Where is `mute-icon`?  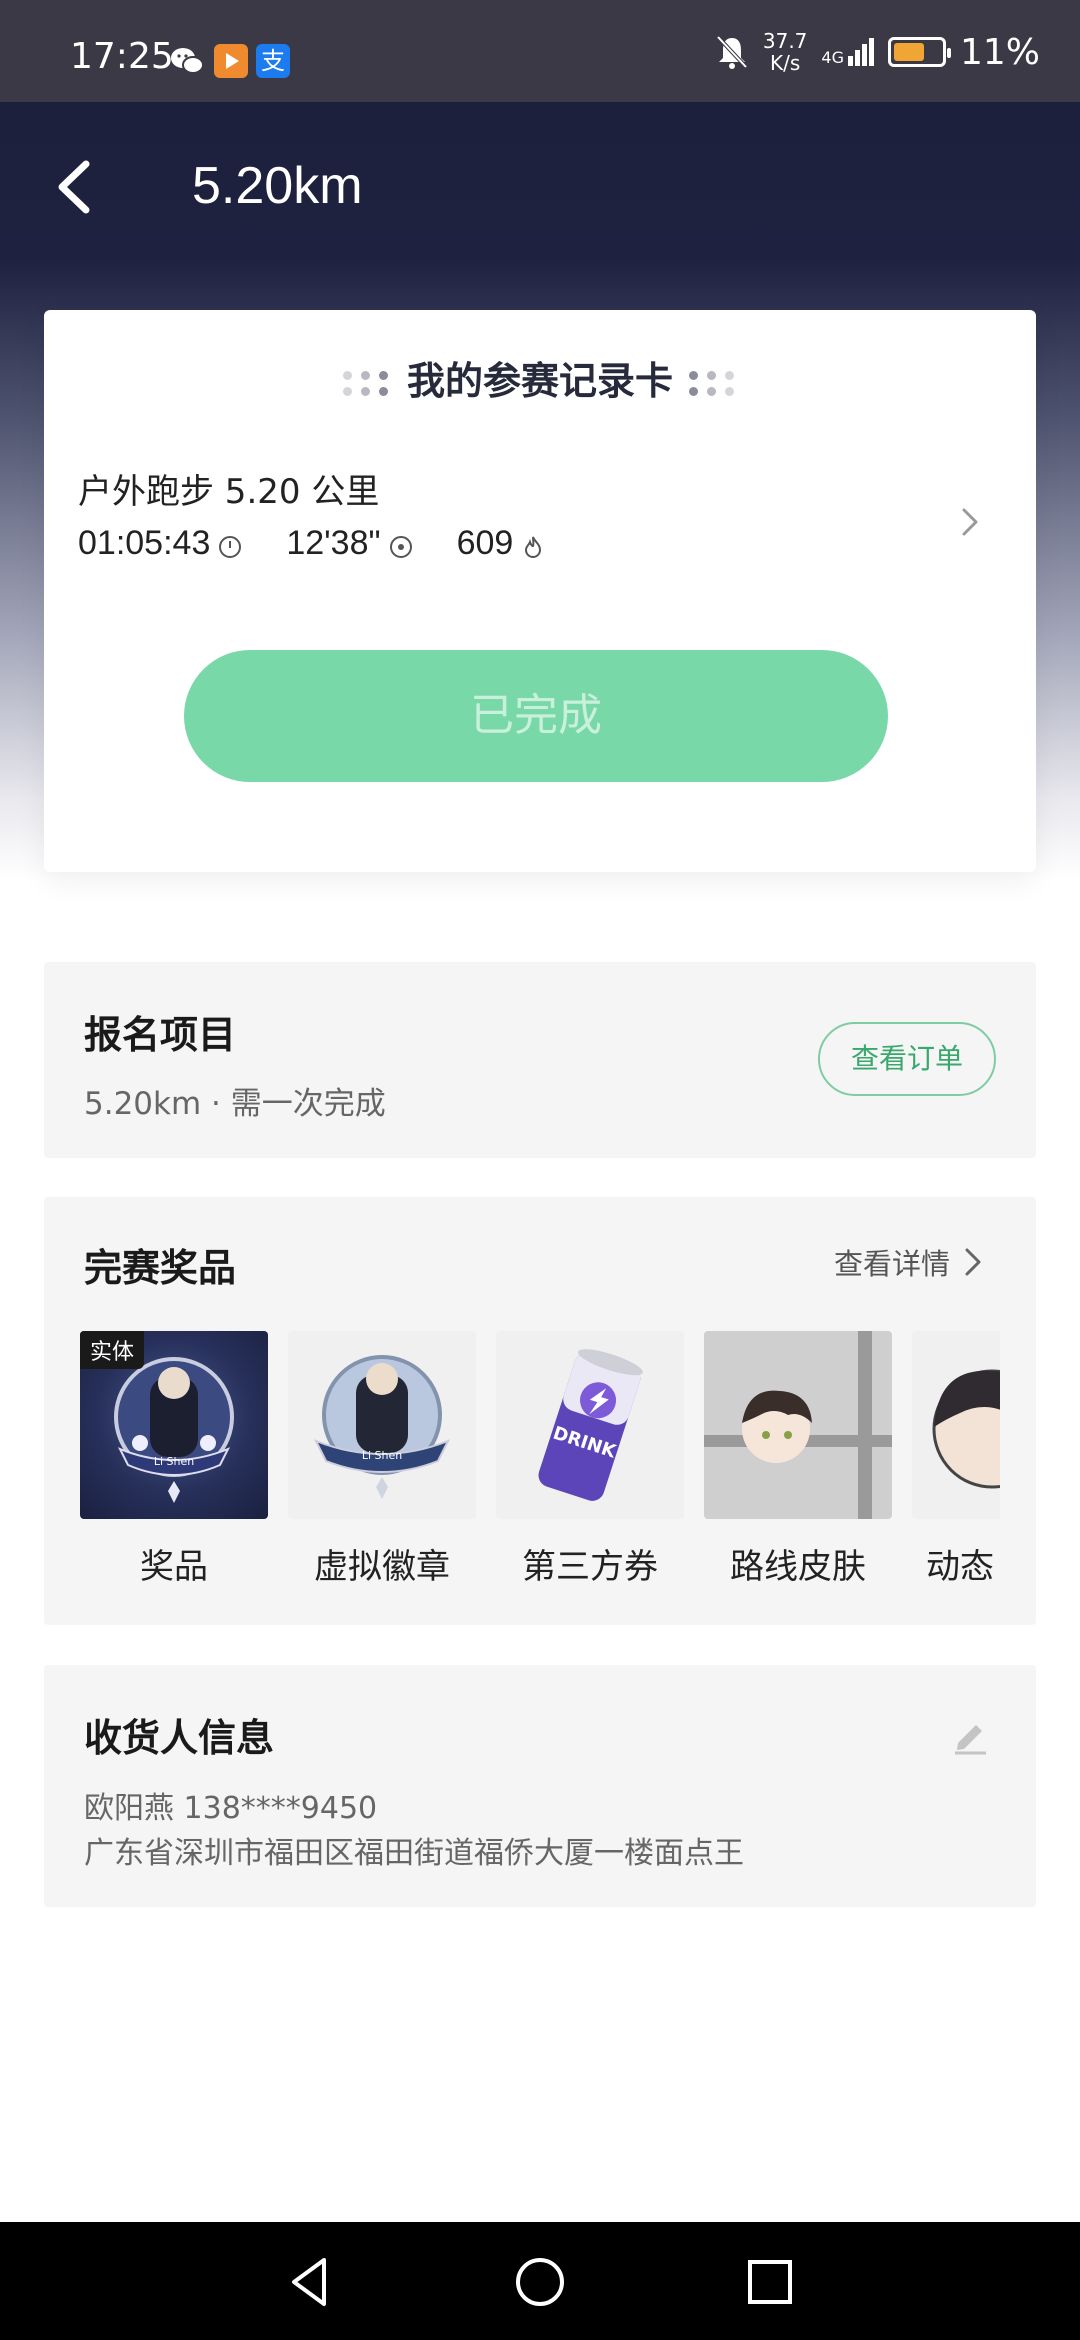
mute-icon is located at coordinates (732, 52).